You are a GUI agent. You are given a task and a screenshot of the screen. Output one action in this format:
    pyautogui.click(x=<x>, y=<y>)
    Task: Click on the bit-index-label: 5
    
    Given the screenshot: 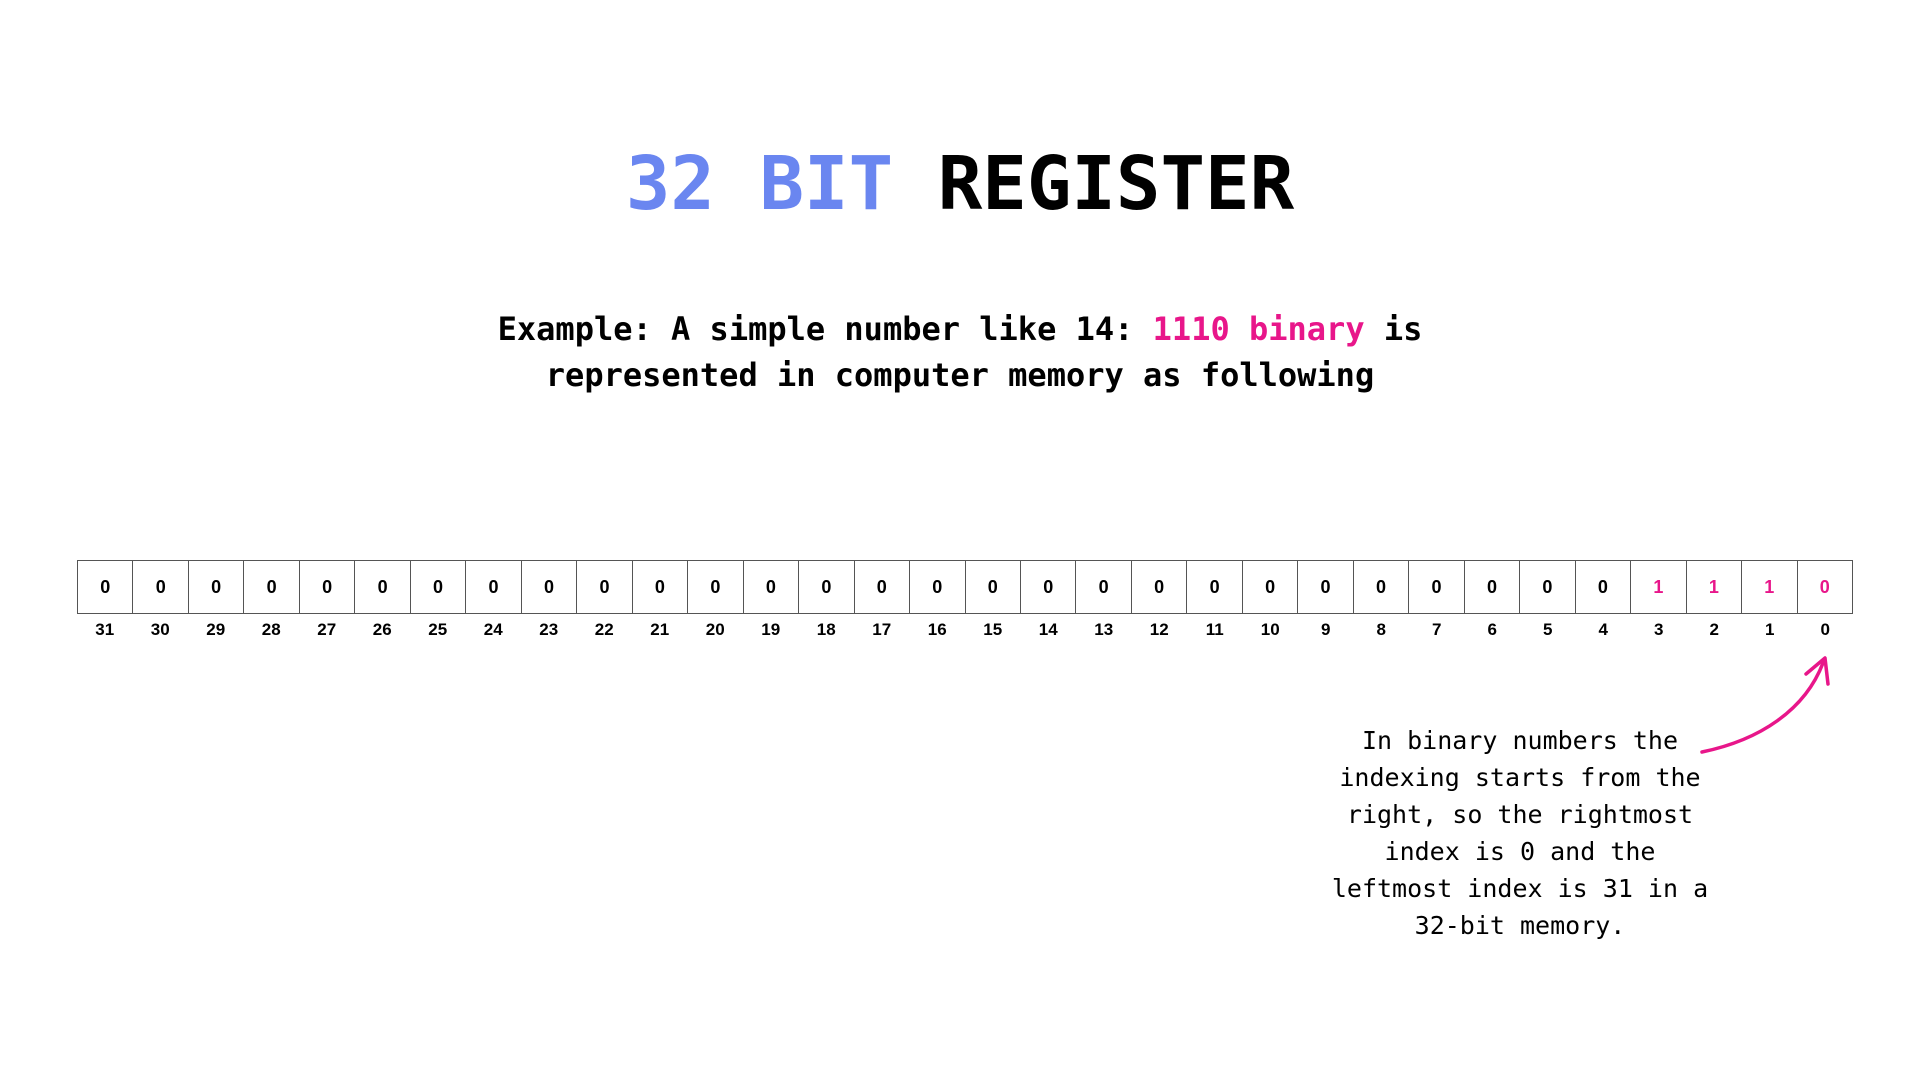 What is the action you would take?
    pyautogui.click(x=1548, y=629)
    